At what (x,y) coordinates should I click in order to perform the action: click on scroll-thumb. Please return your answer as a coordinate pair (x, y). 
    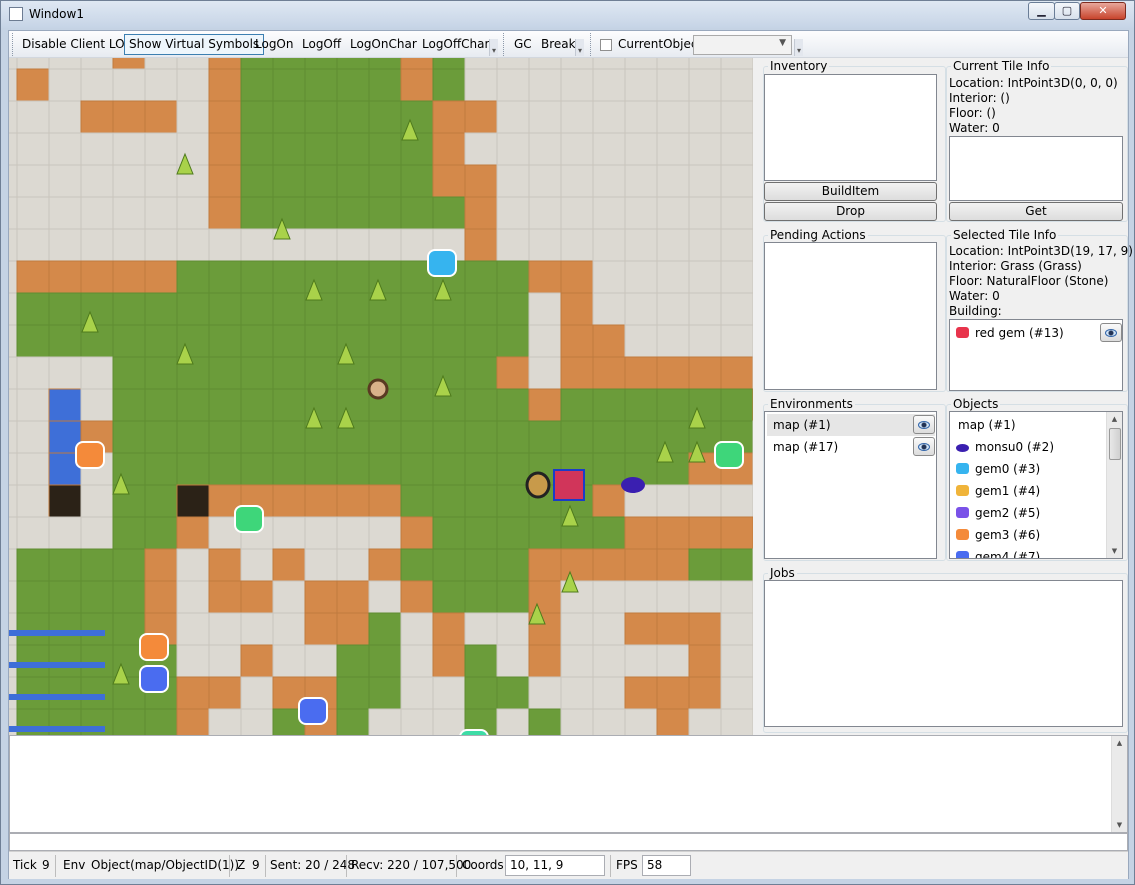
    Looking at the image, I should click on (1115, 444).